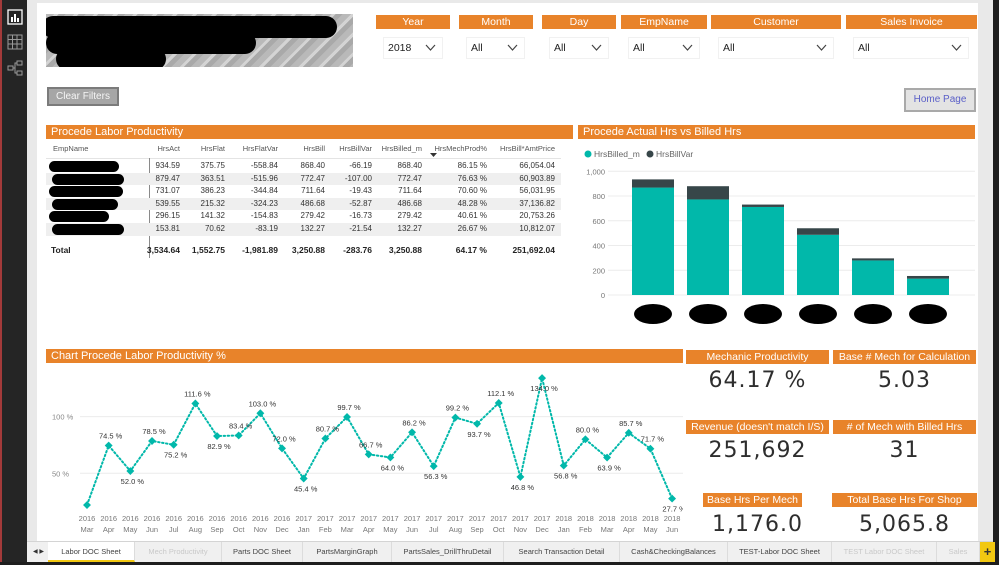 This screenshot has height=565, width=999. What do you see at coordinates (958, 552) in the screenshot?
I see `tab-sales: Sales` at bounding box center [958, 552].